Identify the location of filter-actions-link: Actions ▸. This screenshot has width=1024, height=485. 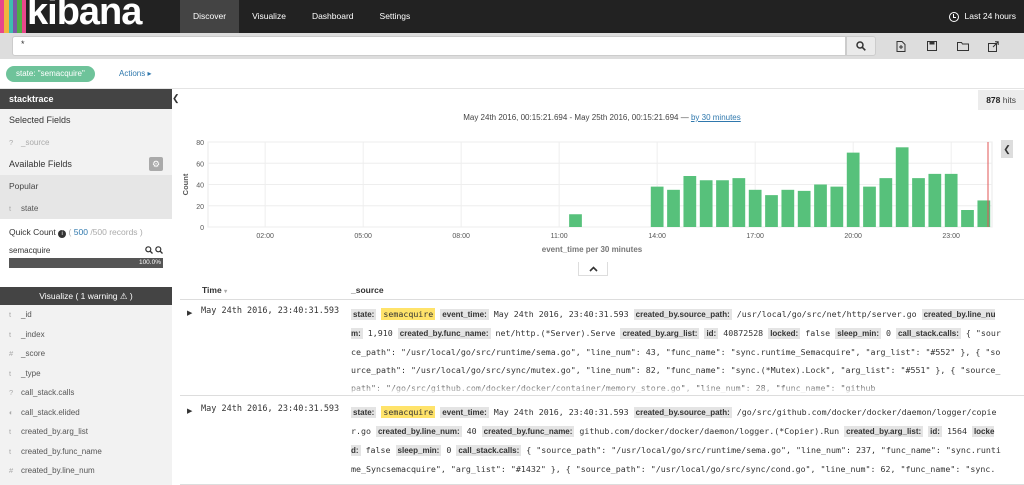
(135, 73).